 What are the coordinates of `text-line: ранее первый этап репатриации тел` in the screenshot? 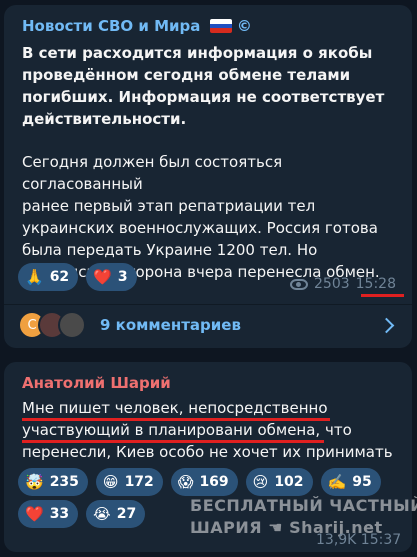 It's located at (169, 206).